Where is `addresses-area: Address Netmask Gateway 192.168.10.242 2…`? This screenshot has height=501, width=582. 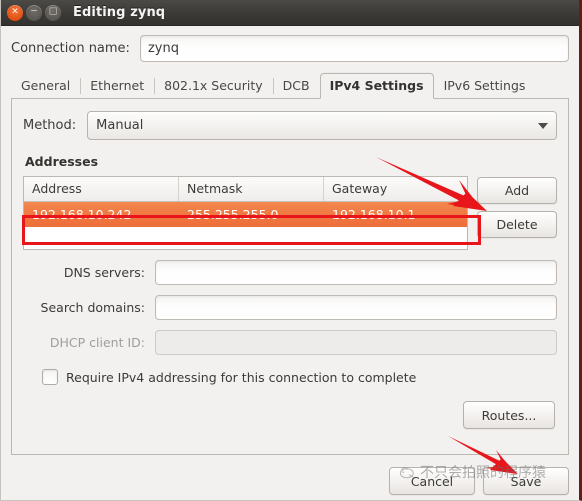 addresses-area: Address Netmask Gateway 192.168.10.242 2… is located at coordinates (290, 213).